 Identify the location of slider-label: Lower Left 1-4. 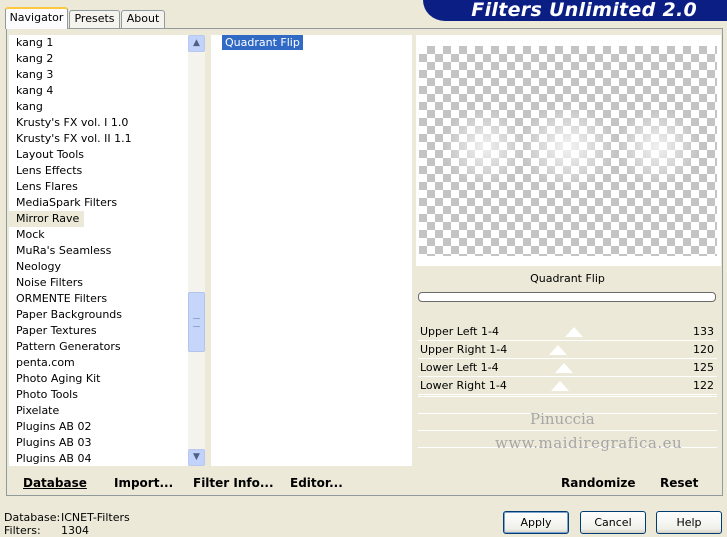
(459, 367).